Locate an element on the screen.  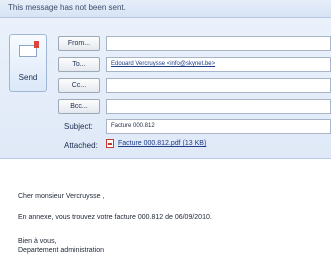
unsent-notice-text: This message has not been sent. is located at coordinates (67, 7).